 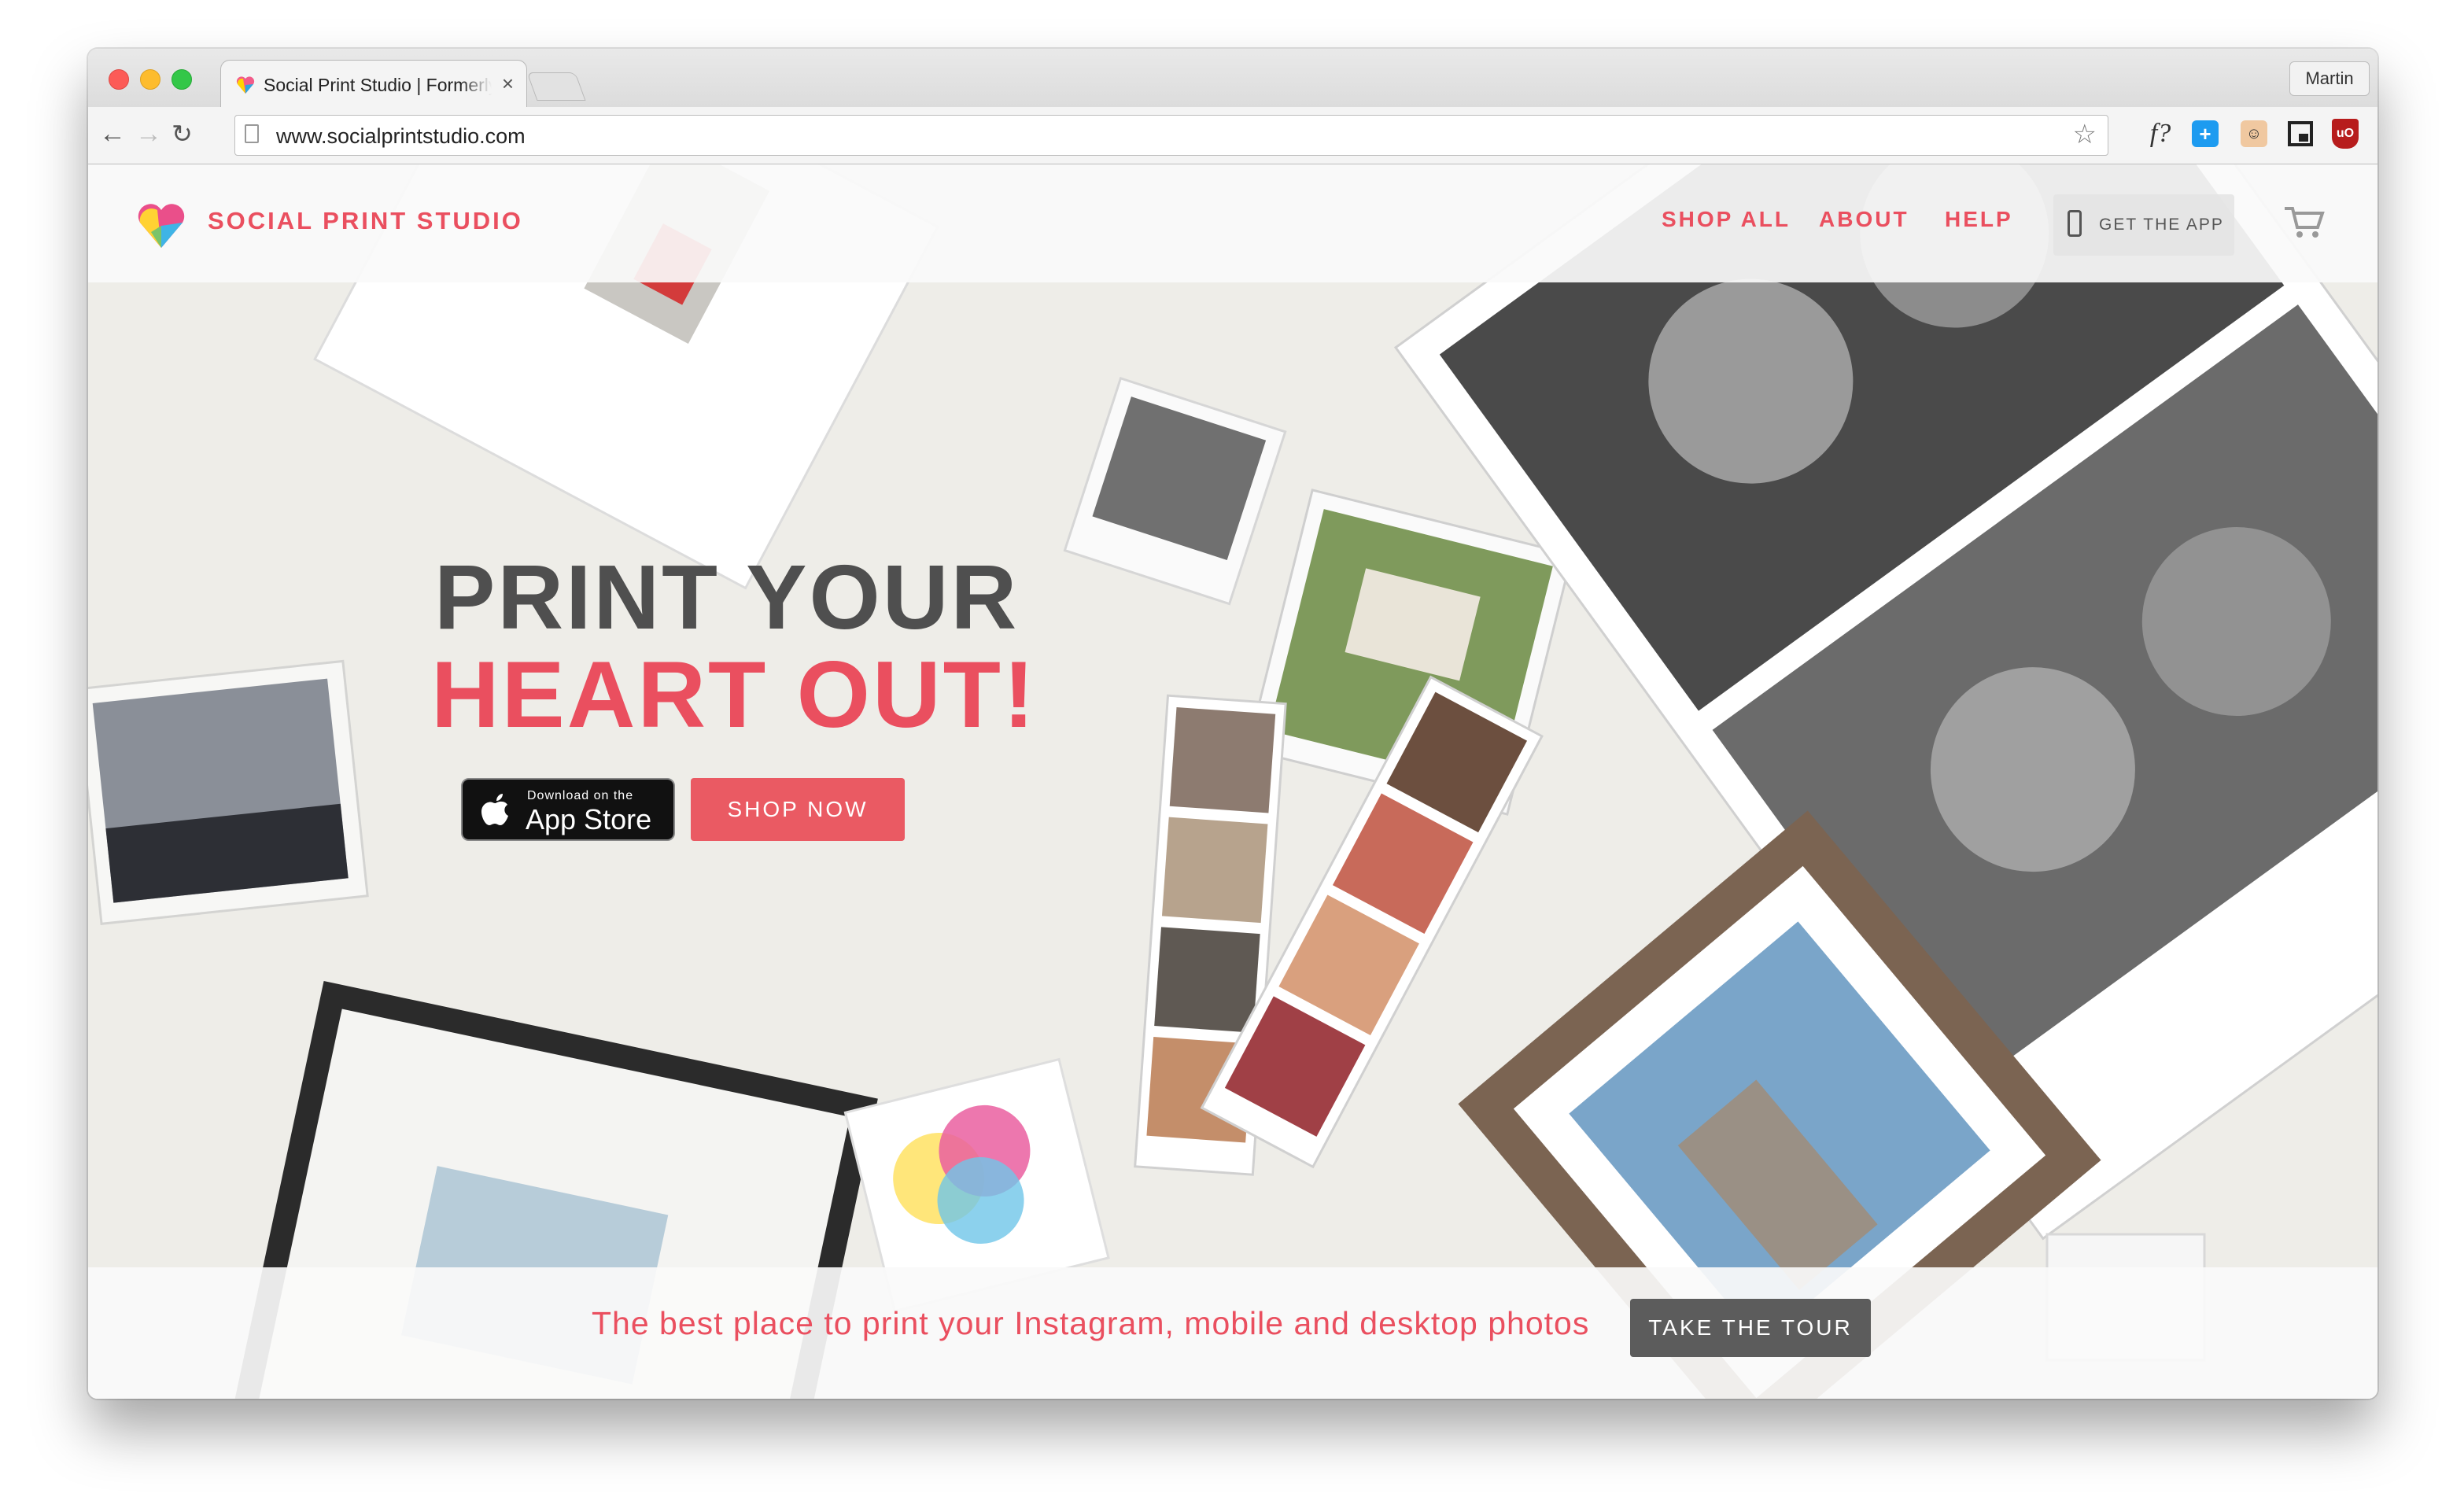 I want to click on reload-icon: ↻, so click(x=182, y=133).